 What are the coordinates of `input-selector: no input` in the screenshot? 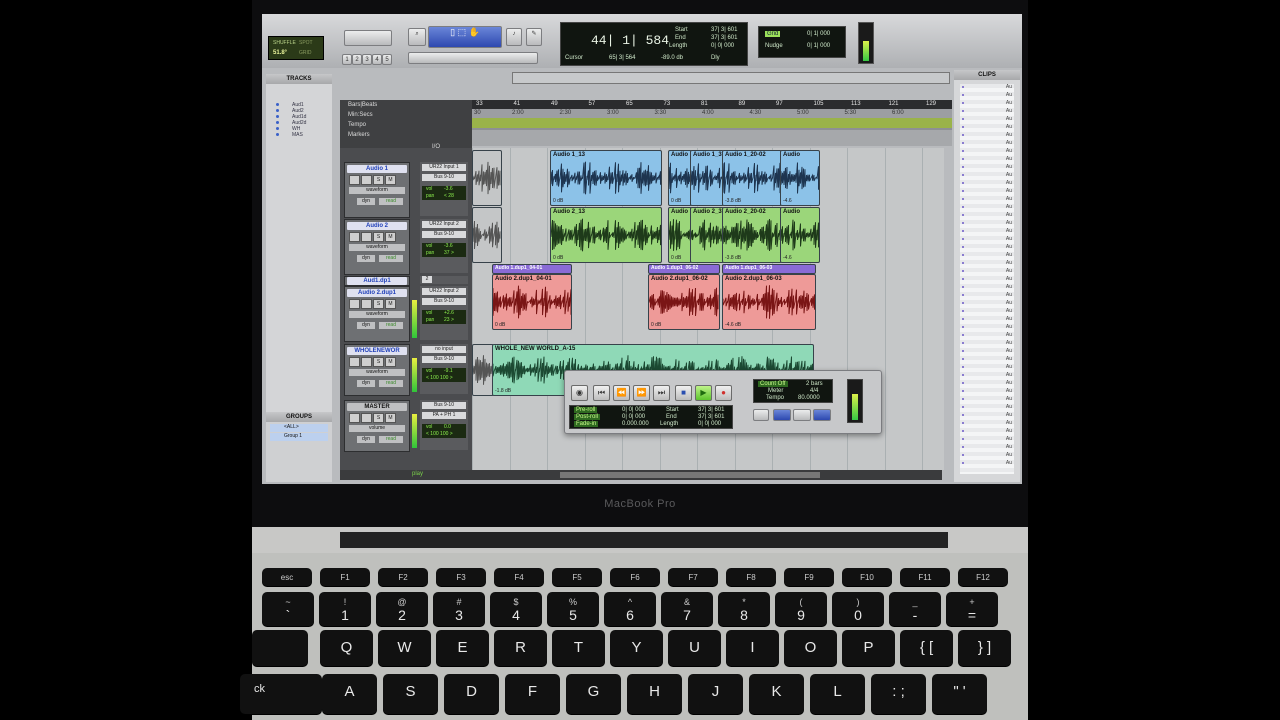 It's located at (444, 349).